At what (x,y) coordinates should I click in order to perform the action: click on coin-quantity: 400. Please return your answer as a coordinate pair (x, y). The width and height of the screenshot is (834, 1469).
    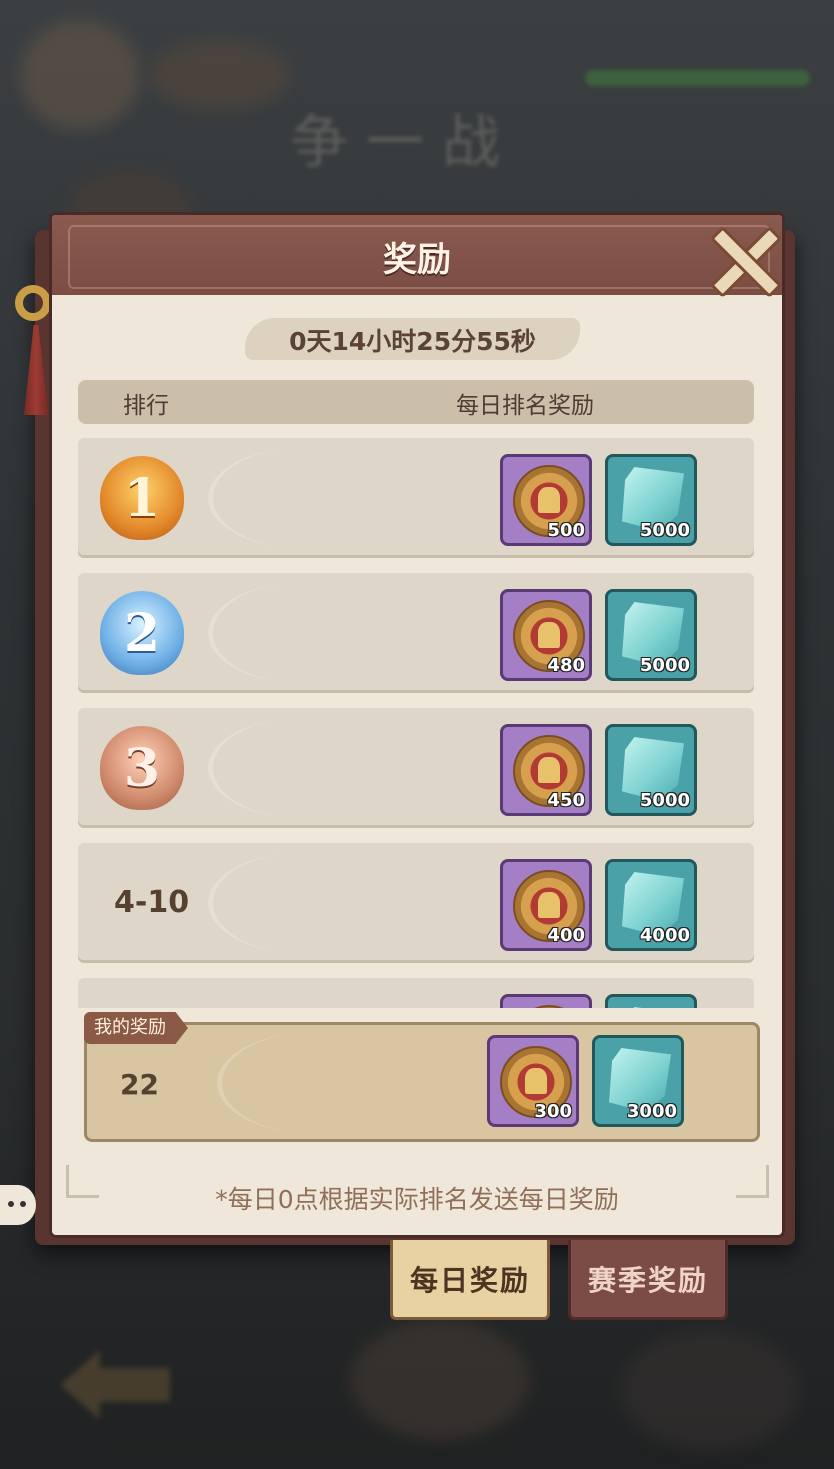
    Looking at the image, I should click on (566, 935).